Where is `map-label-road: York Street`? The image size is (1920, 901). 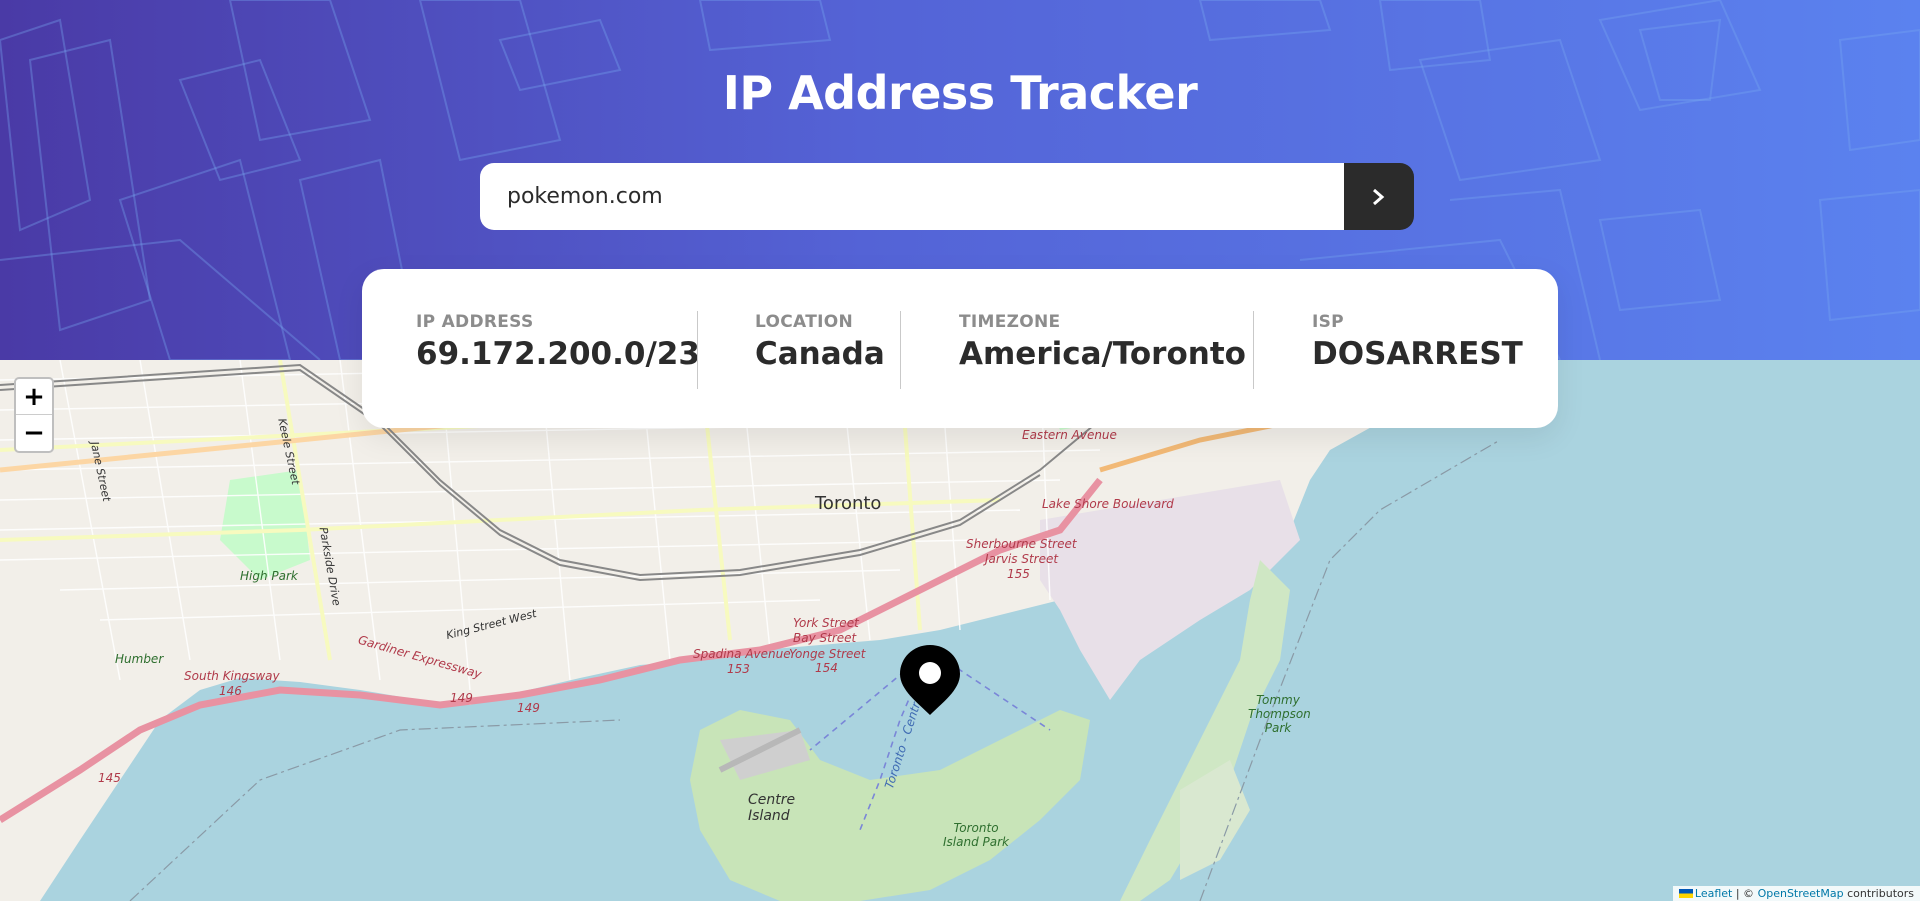 map-label-road: York Street is located at coordinates (826, 623).